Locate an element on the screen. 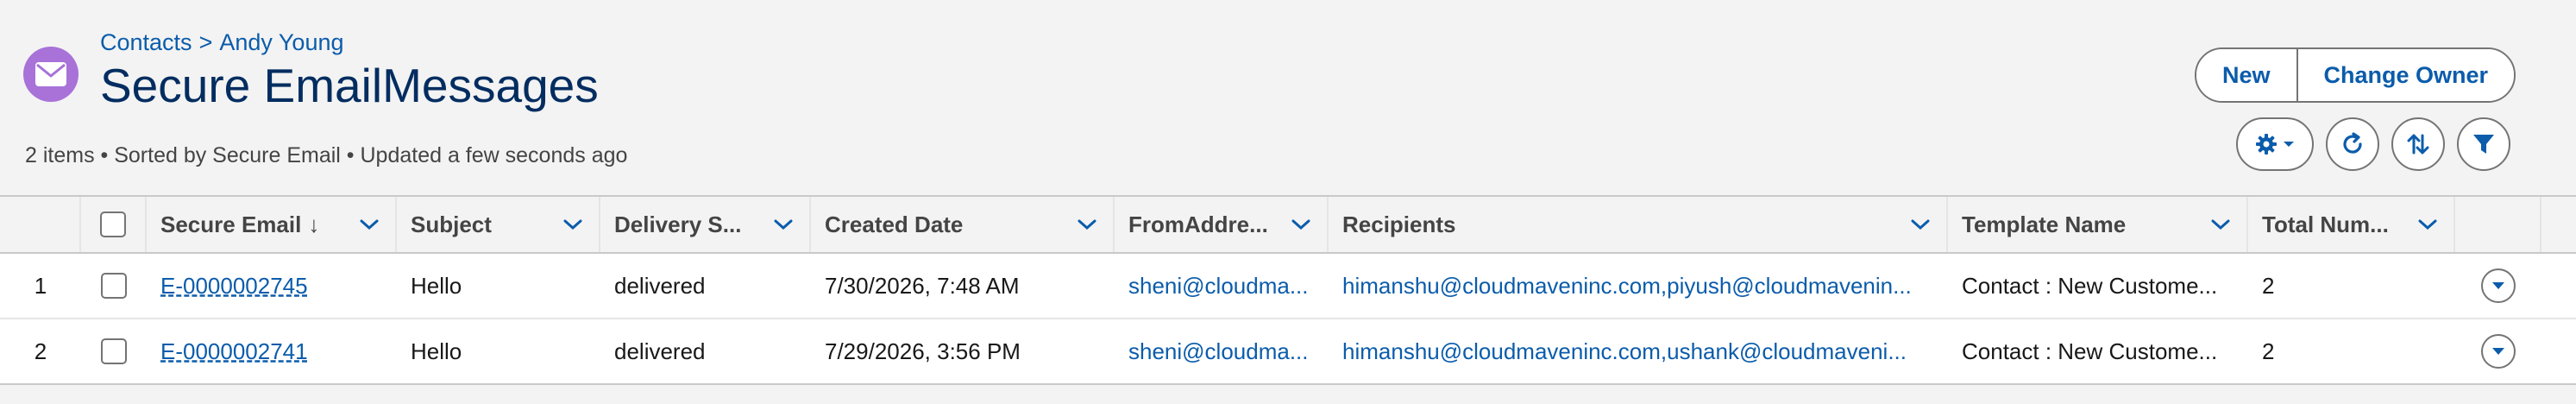 The height and width of the screenshot is (404, 2576). column-header-created-date: Created Date is located at coordinates (963, 224).